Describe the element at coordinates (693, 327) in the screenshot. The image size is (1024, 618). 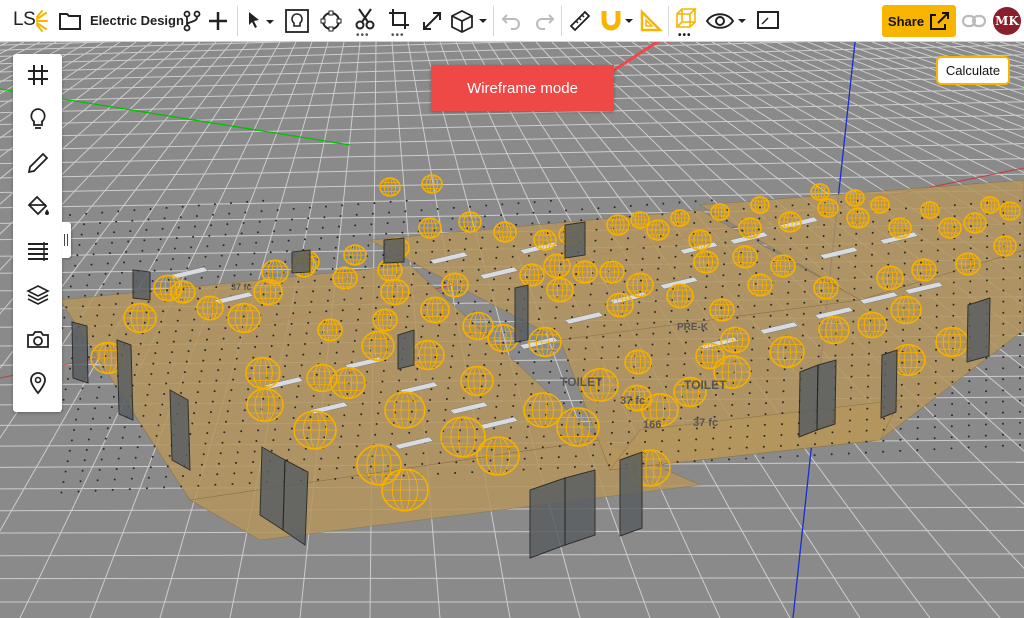
I see `room-label-prek: PRE-K` at that location.